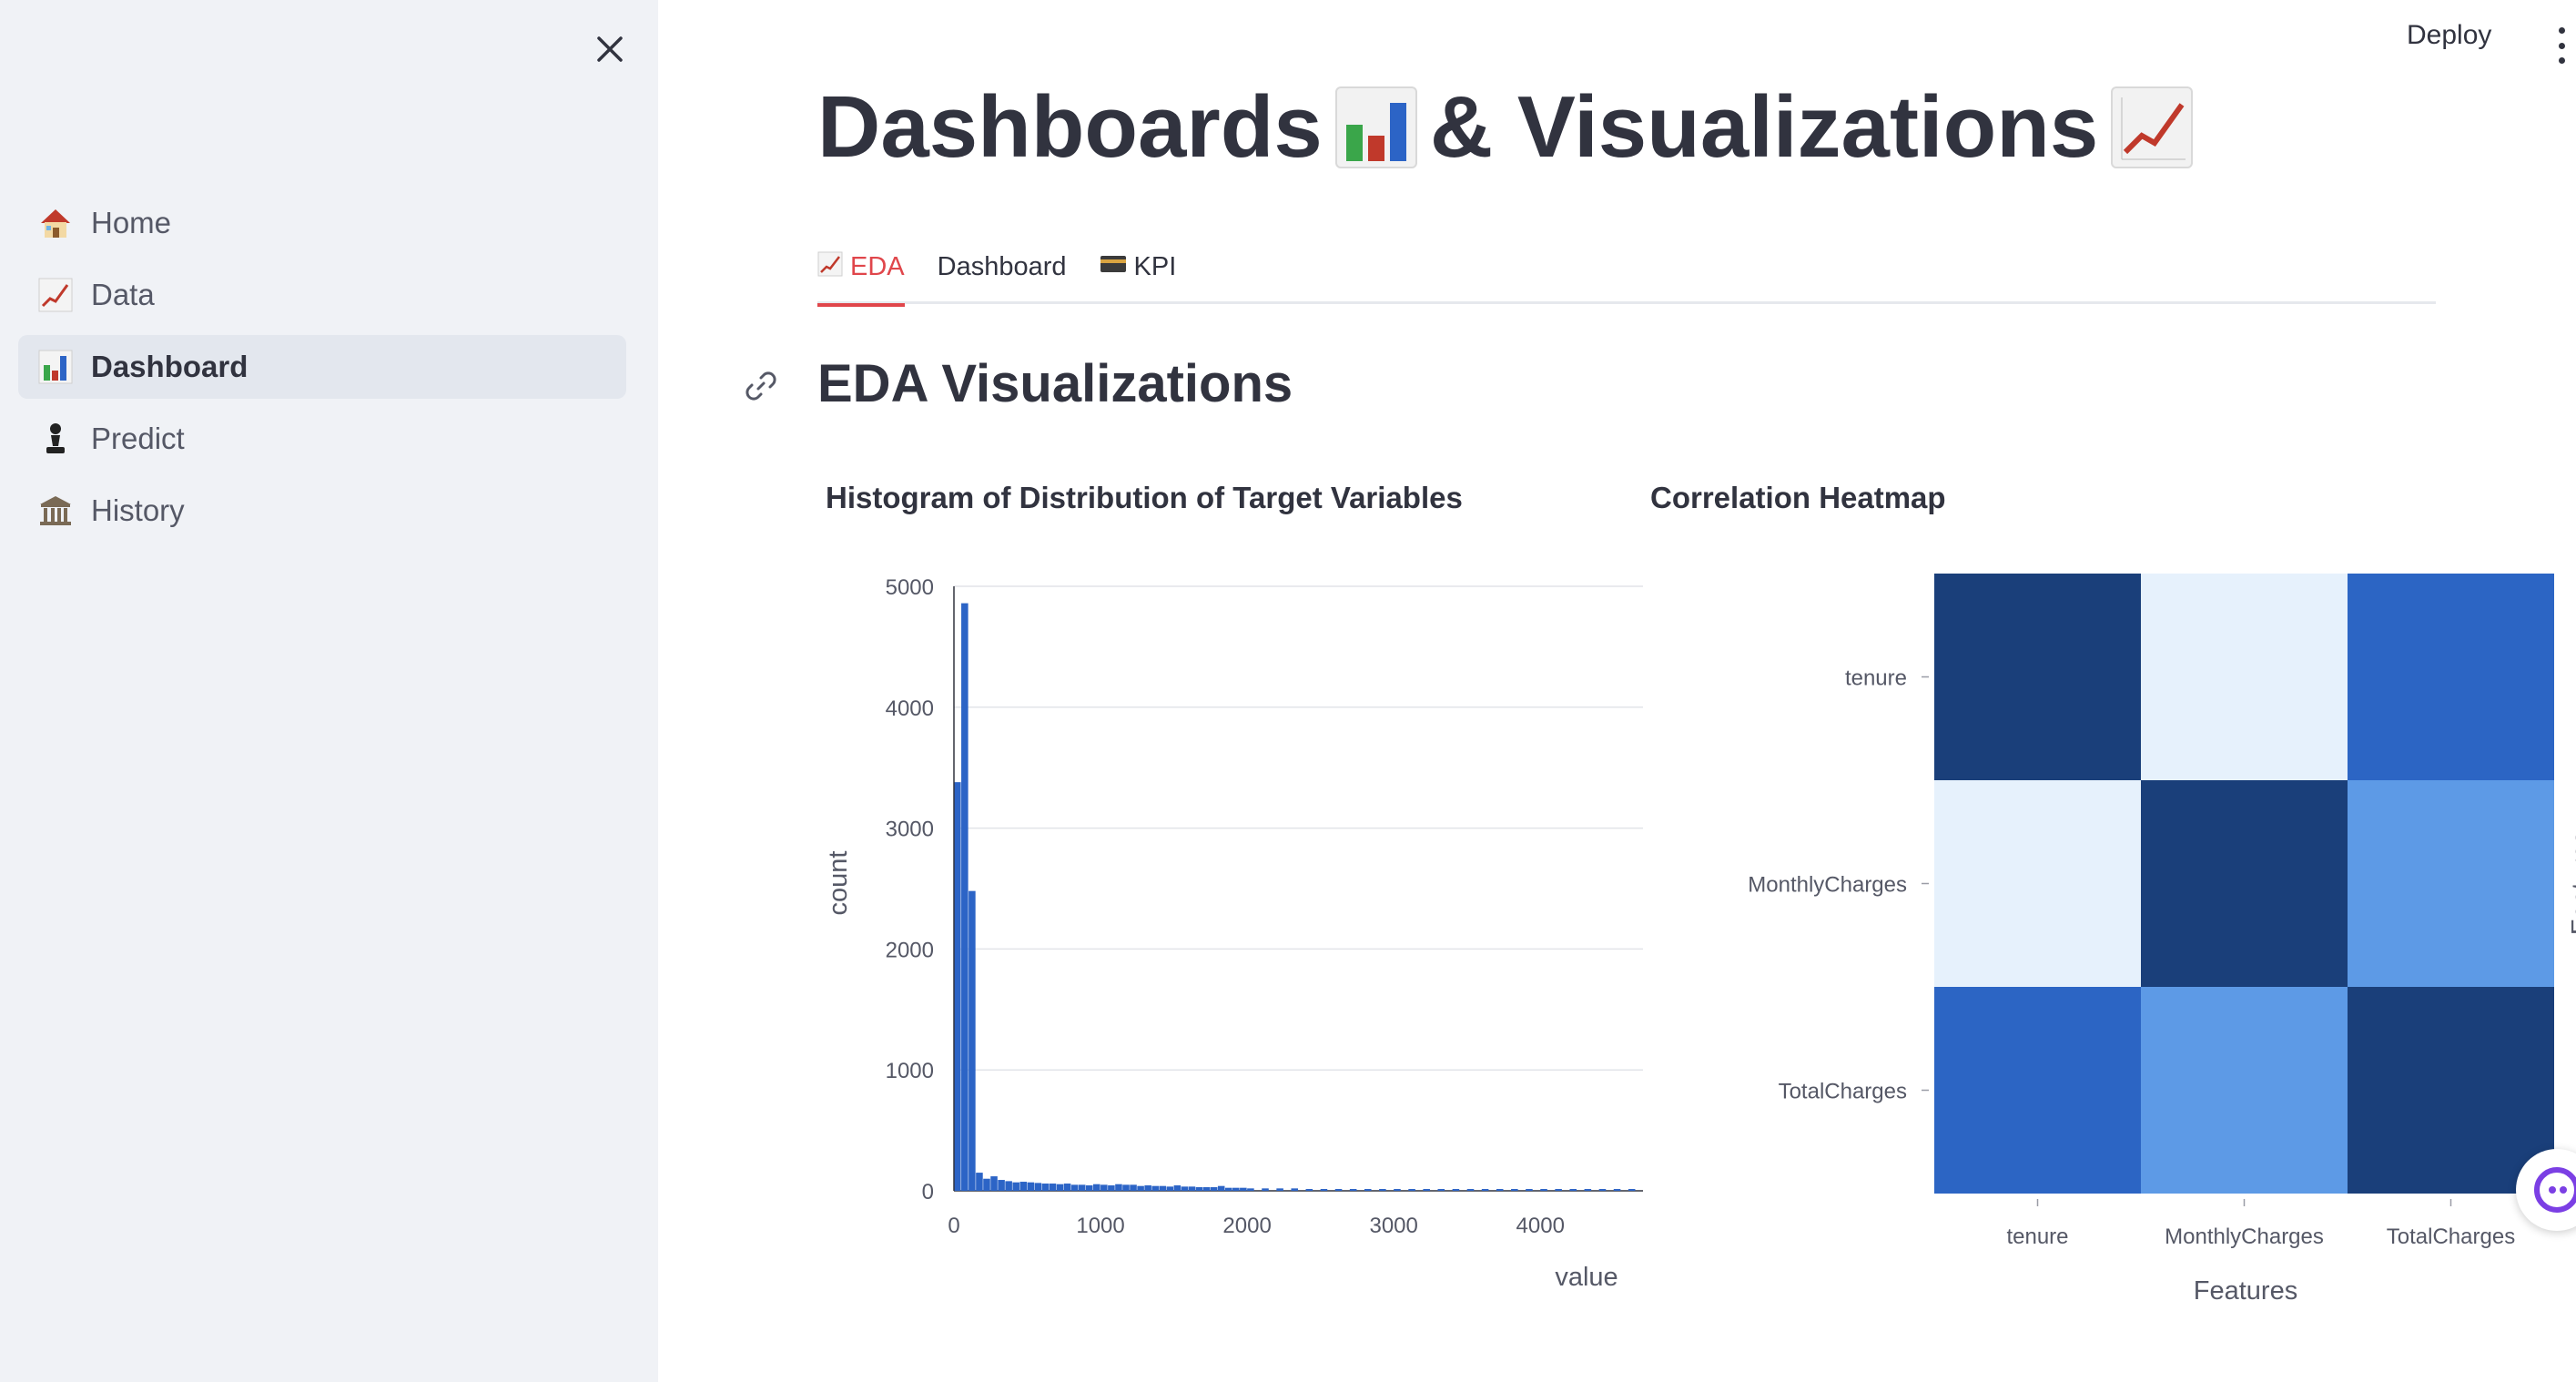  I want to click on sidebar-item-data: Data, so click(322, 295).